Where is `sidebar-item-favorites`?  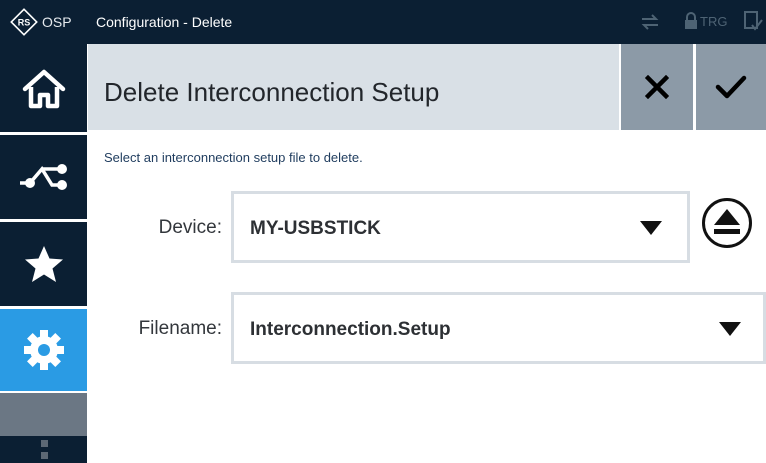
sidebar-item-favorites is located at coordinates (43, 264).